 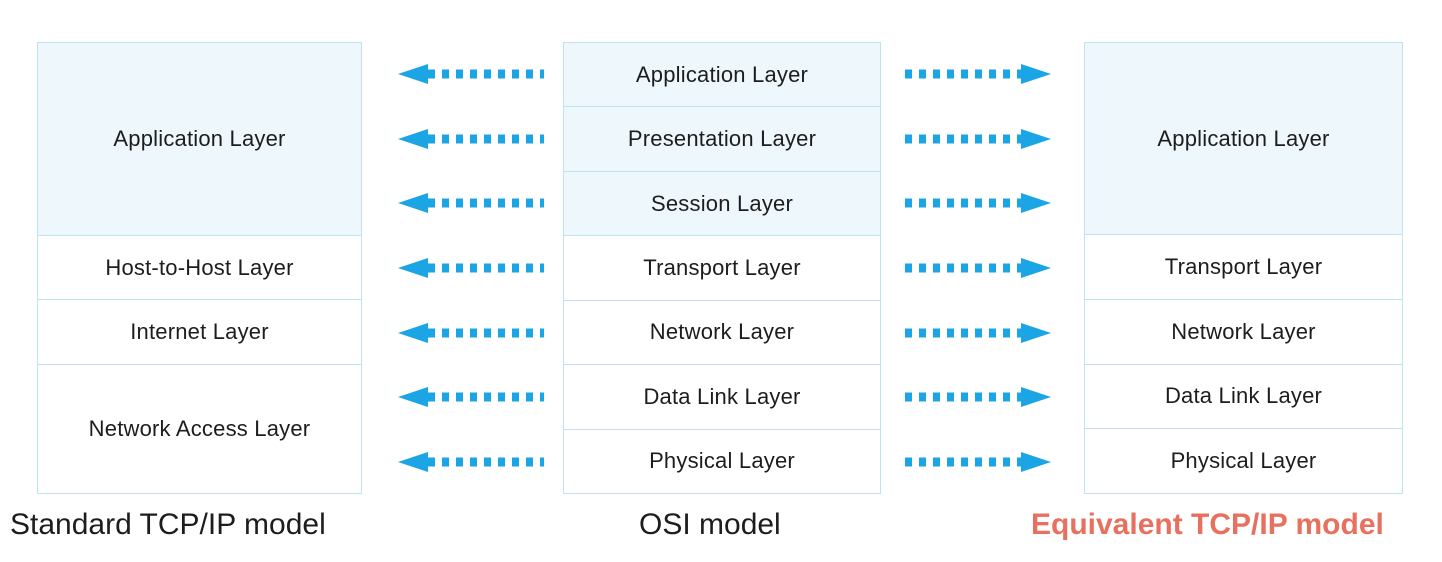 What do you see at coordinates (168, 524) in the screenshot?
I see `caption-standard-tcpip: Standard TCP/IP model` at bounding box center [168, 524].